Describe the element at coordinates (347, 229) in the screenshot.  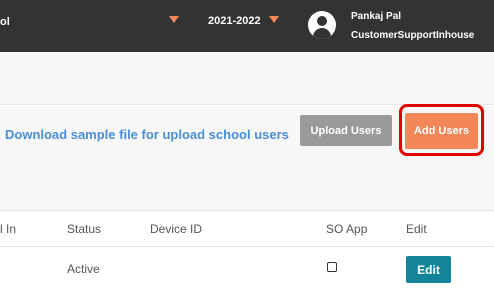
I see `column-header-so-app: SO App` at that location.